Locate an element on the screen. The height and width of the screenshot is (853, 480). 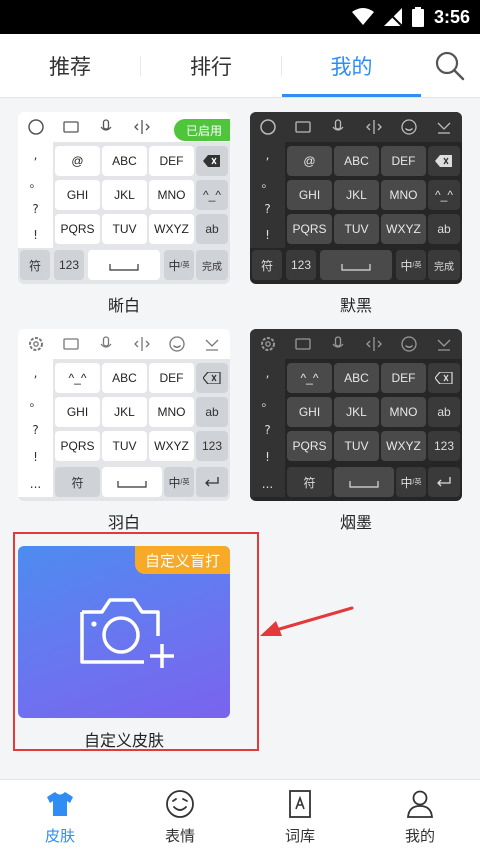
nav-item-skin: 皮肤 is located at coordinates (60, 816).